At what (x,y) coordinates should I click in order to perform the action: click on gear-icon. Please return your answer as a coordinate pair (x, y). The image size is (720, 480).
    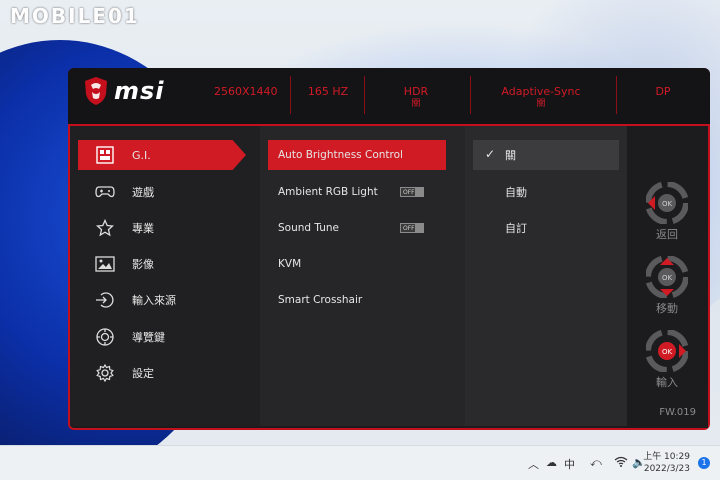
    Looking at the image, I should click on (105, 373).